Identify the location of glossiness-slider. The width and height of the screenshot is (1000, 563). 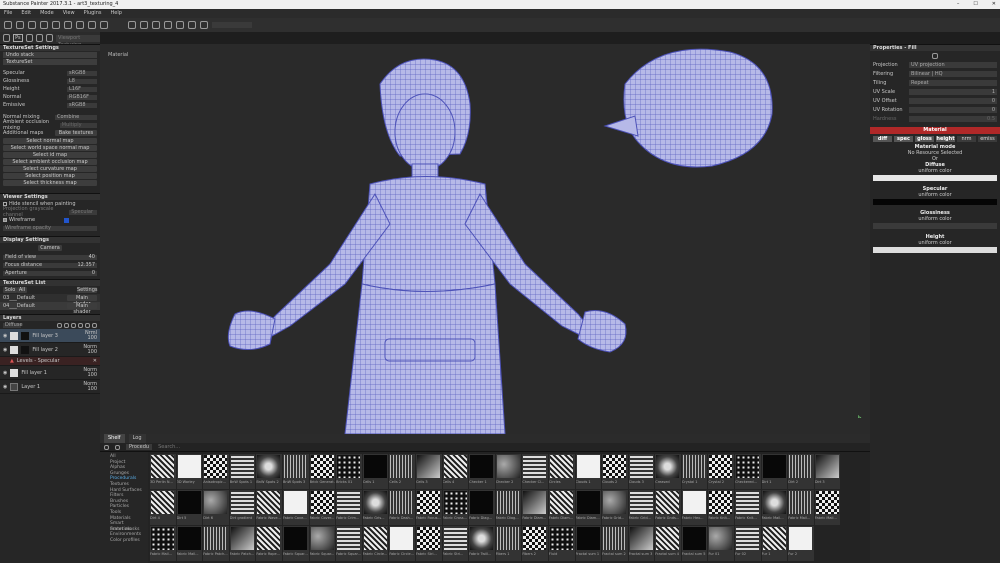
(935, 226).